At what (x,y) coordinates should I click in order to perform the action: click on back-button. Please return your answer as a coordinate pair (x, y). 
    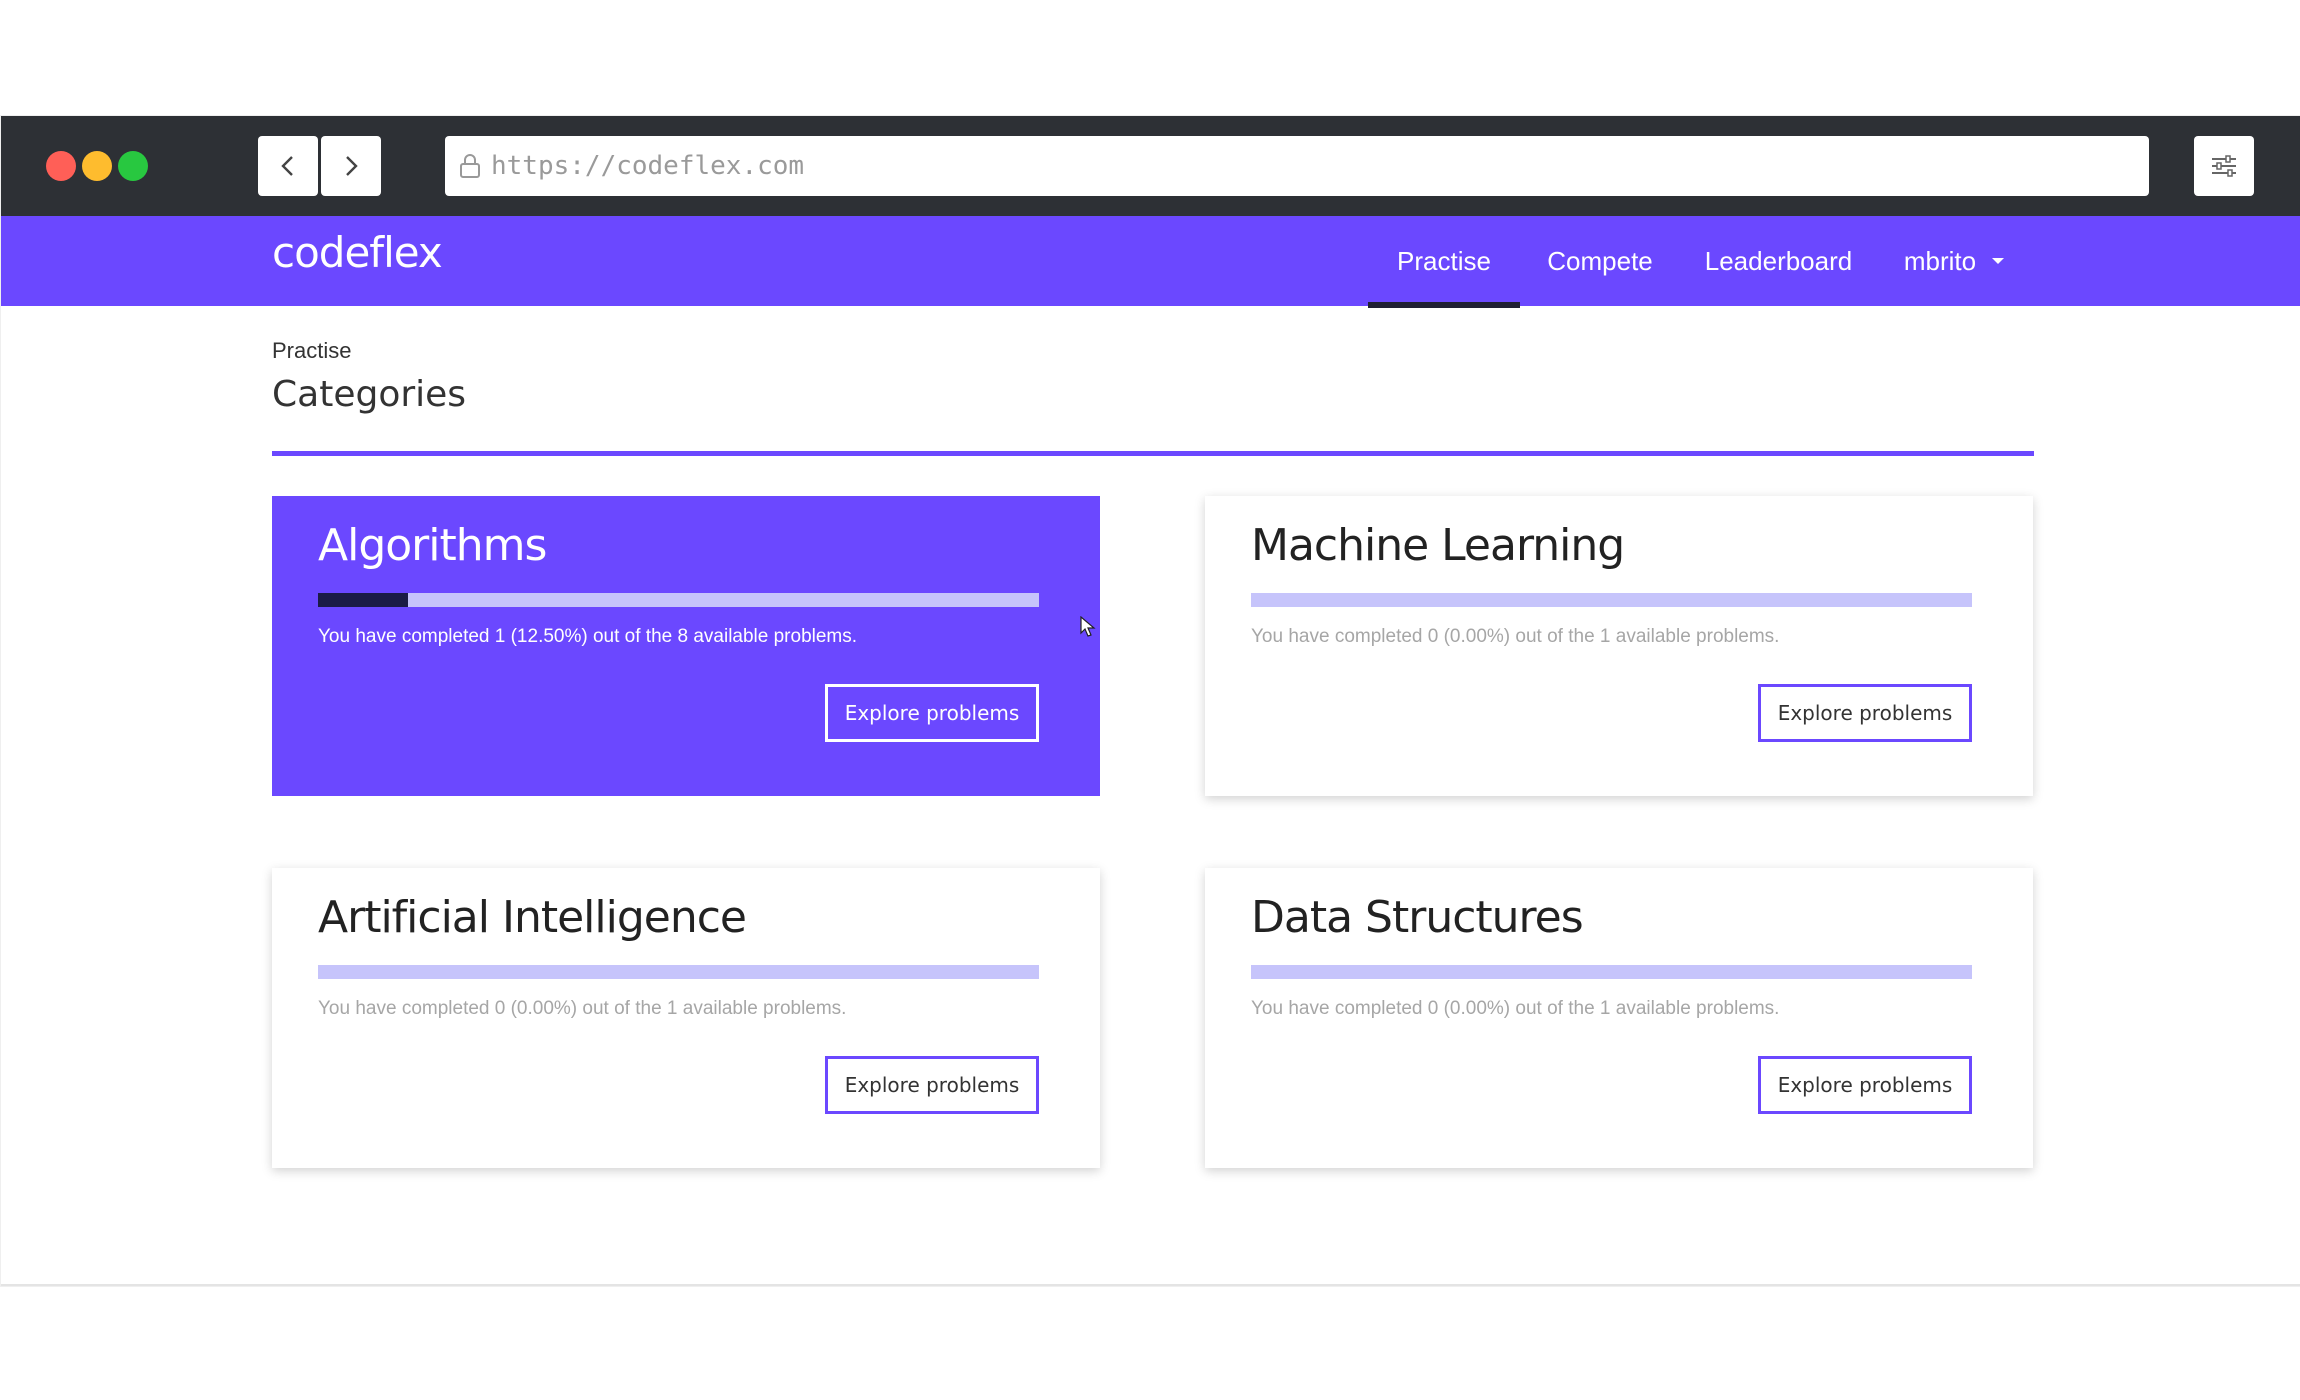
    Looking at the image, I should click on (288, 166).